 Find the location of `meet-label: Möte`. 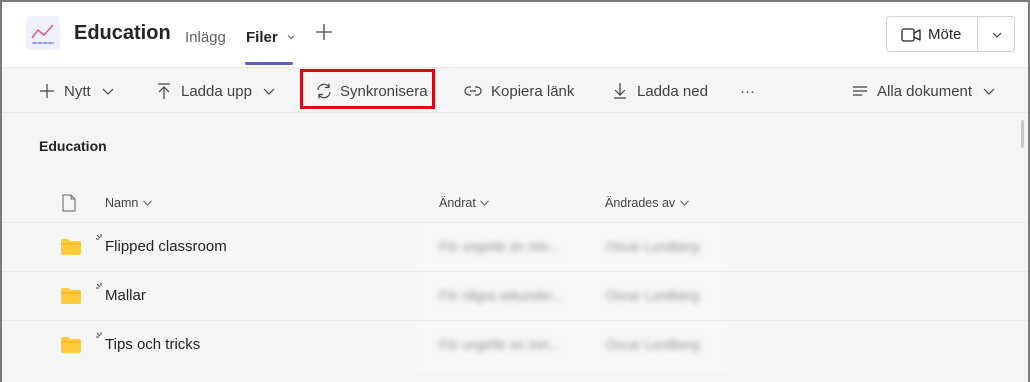

meet-label: Möte is located at coordinates (945, 34).